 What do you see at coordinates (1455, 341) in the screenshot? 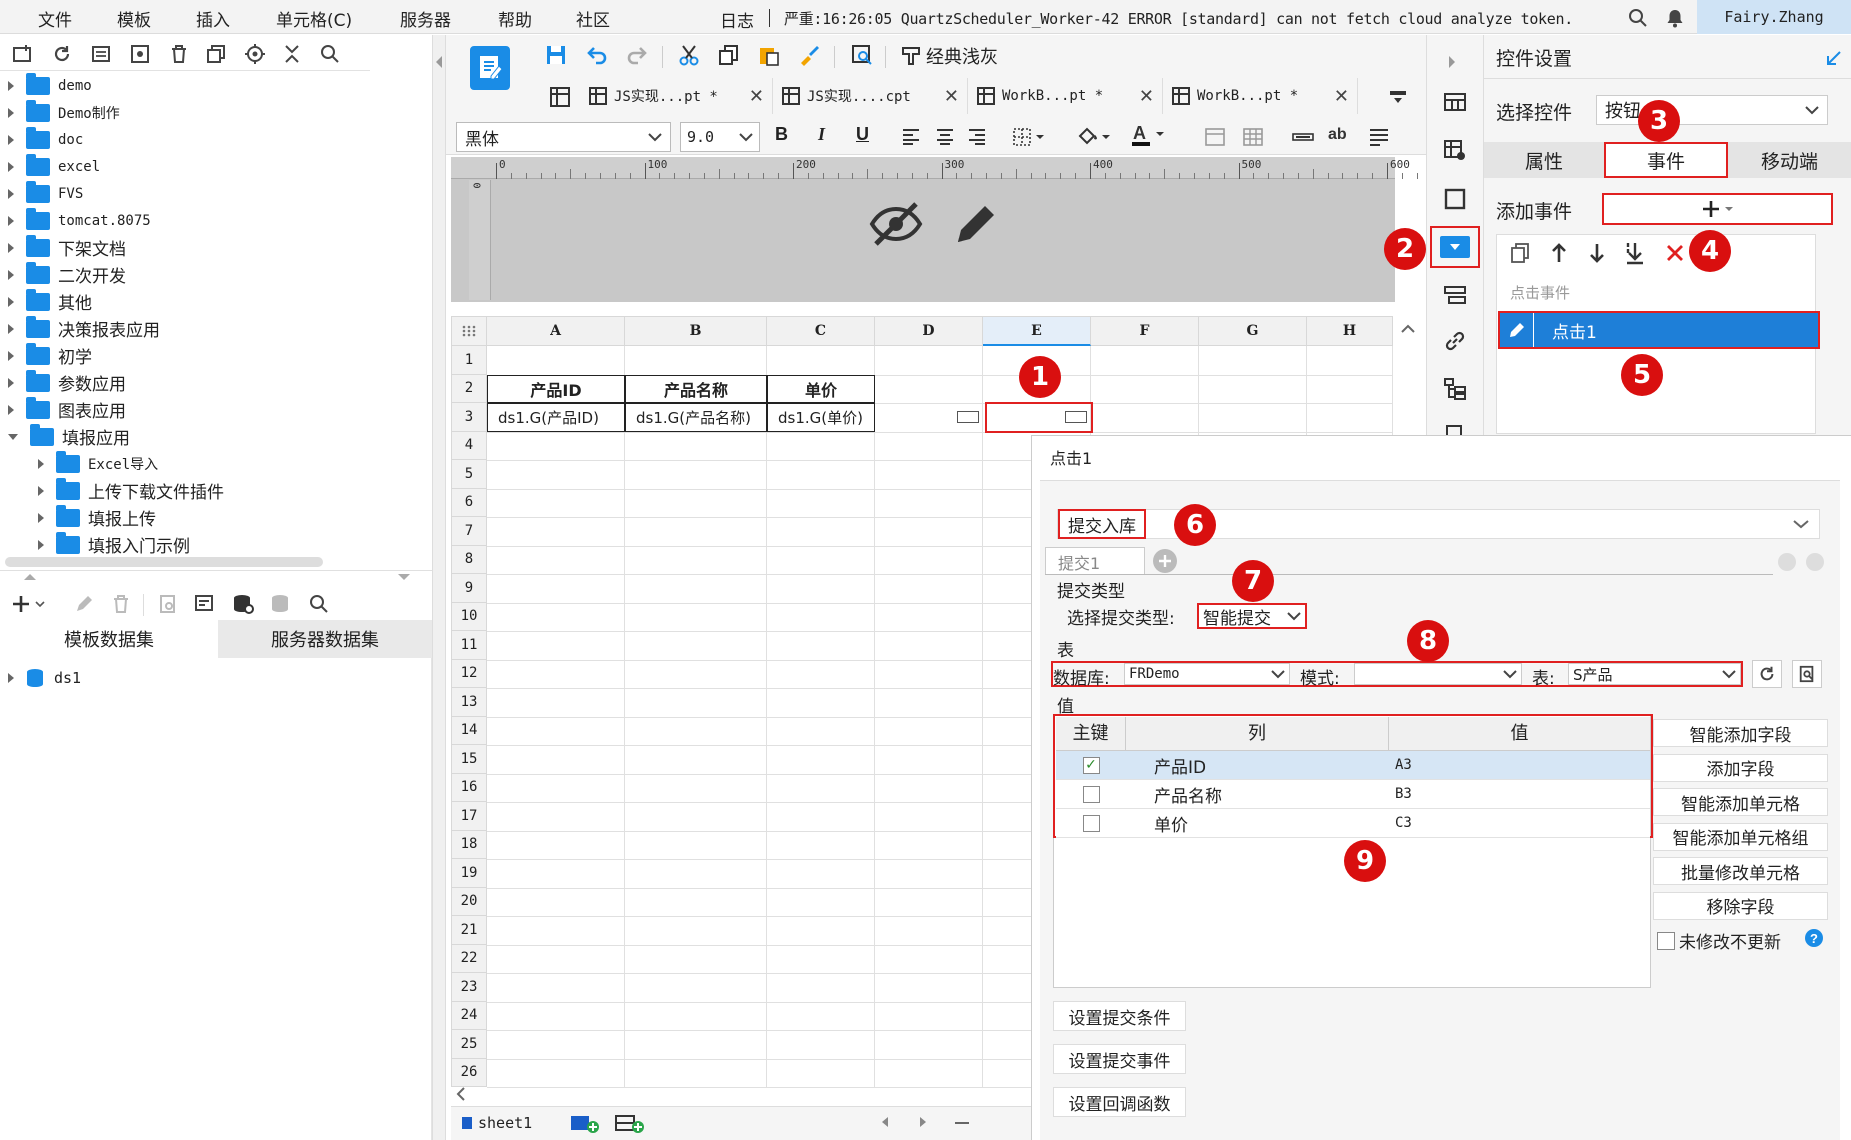
I see `hyperlink-icon` at bounding box center [1455, 341].